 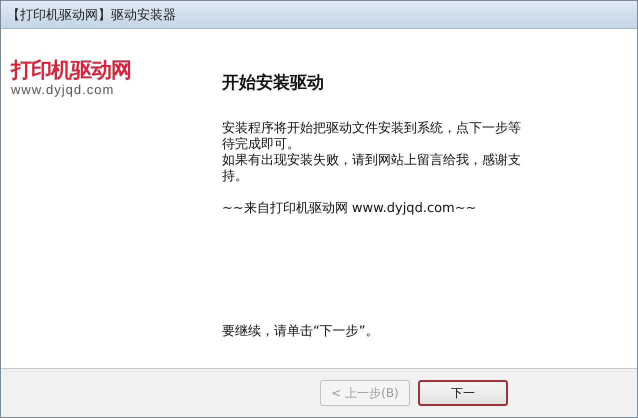 I want to click on next-button: 下一, so click(x=463, y=393).